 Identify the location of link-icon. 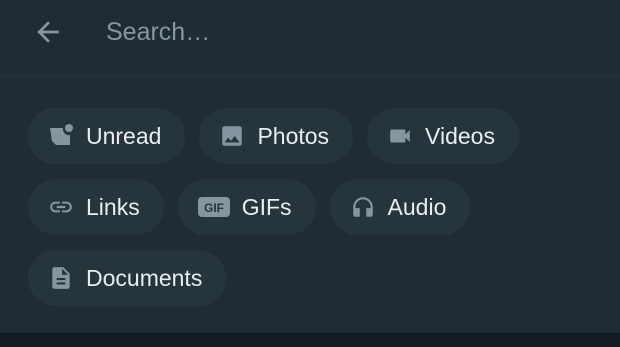
(61, 207).